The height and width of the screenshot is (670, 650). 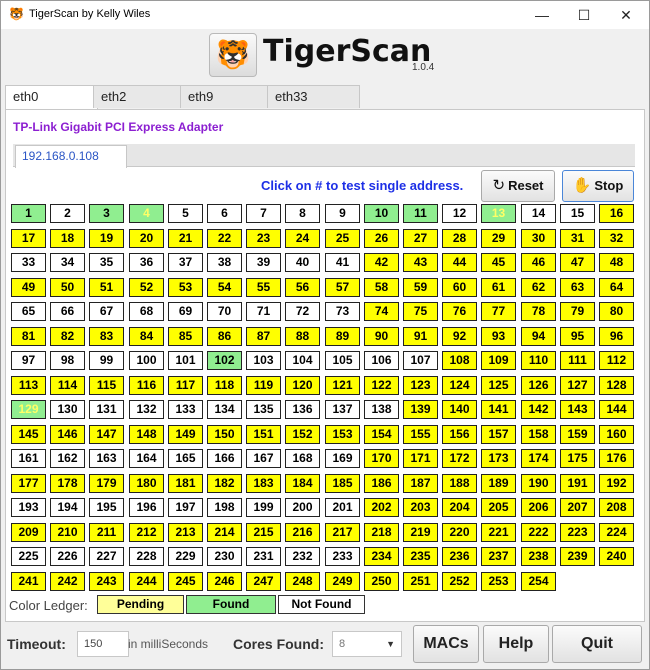 What do you see at coordinates (342, 238) in the screenshot?
I see `address-cell-25: 25` at bounding box center [342, 238].